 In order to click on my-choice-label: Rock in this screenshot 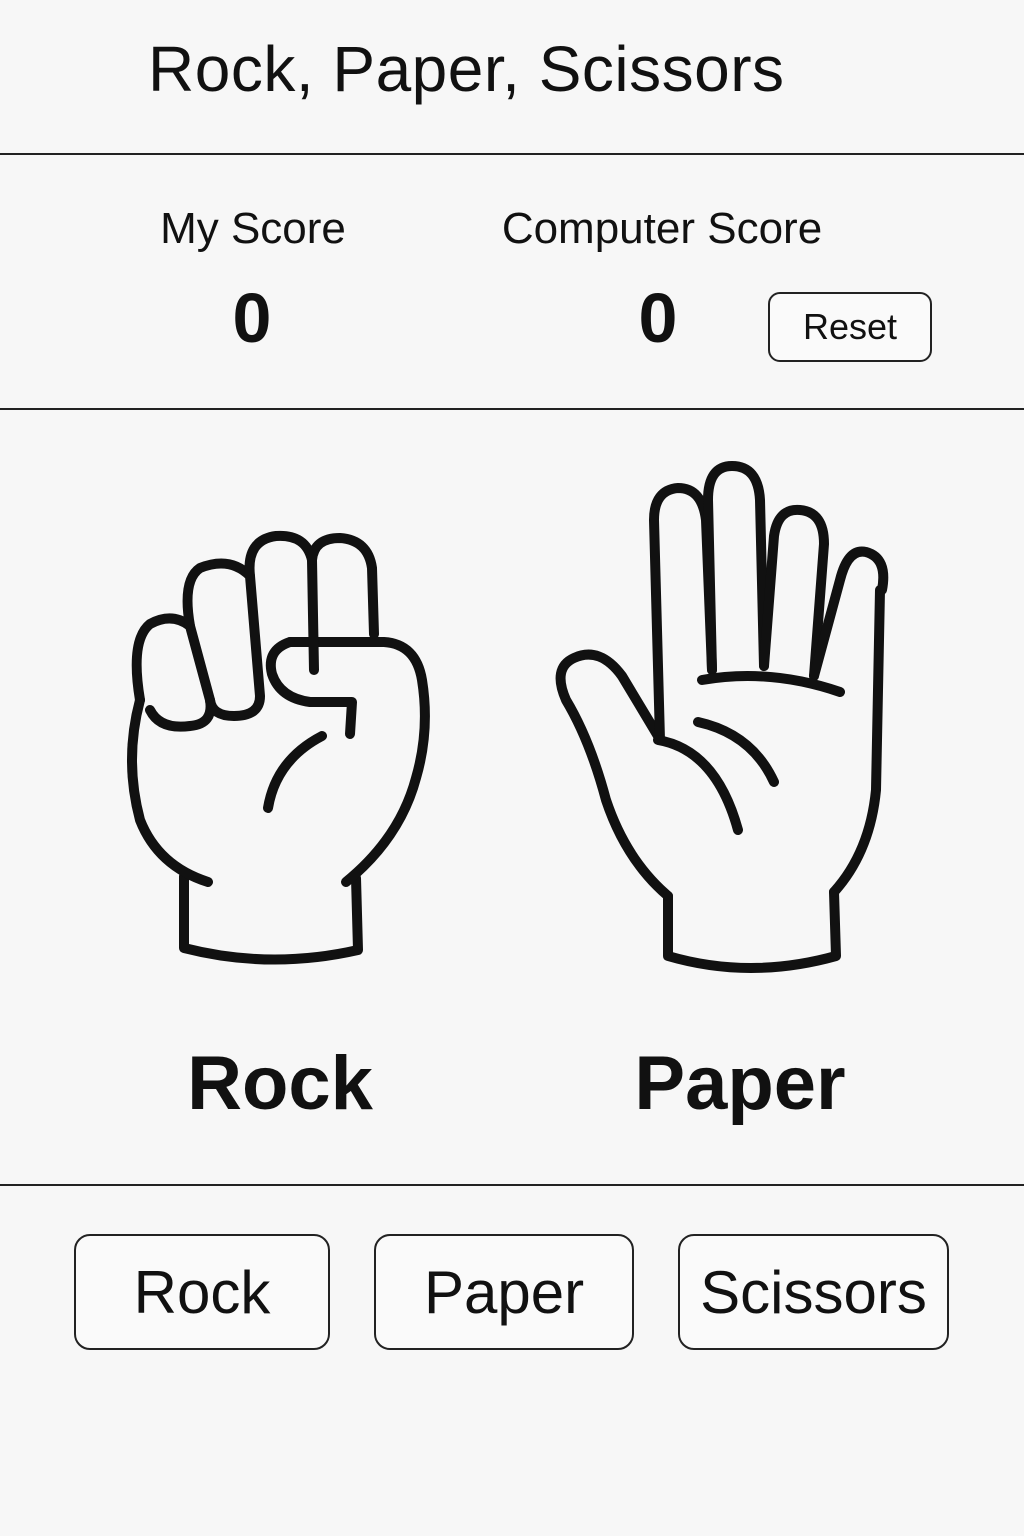, I will do `click(280, 1083)`.